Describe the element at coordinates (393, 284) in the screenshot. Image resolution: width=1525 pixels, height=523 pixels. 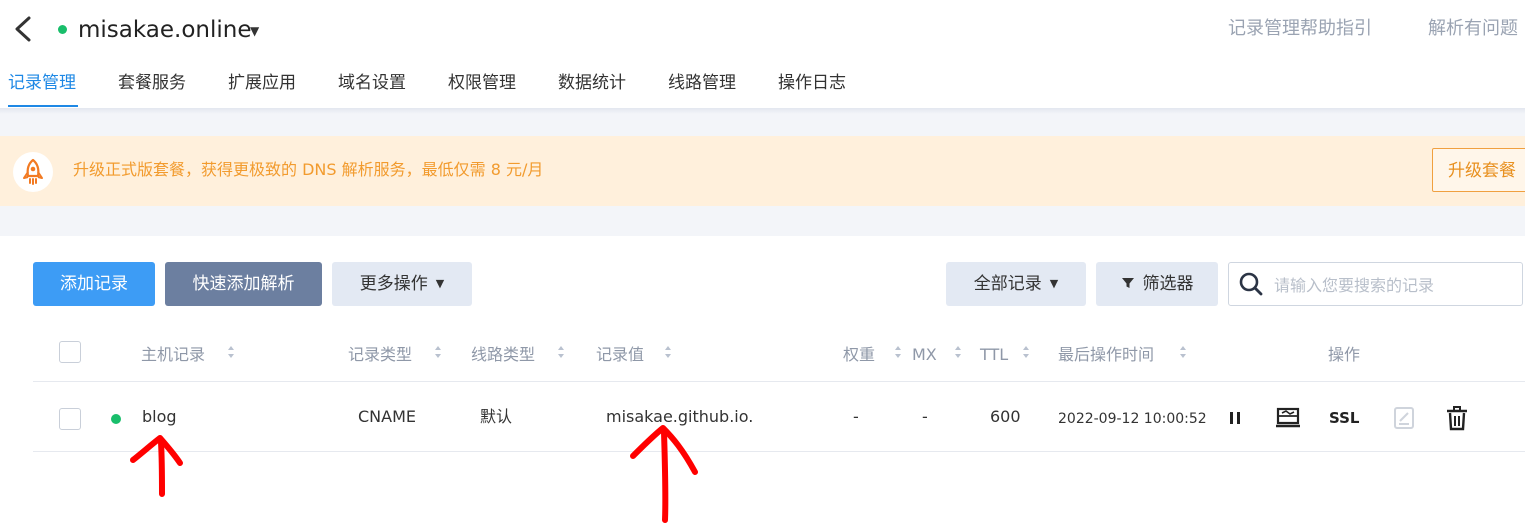
I see `more-operations-label: 更多操作` at that location.